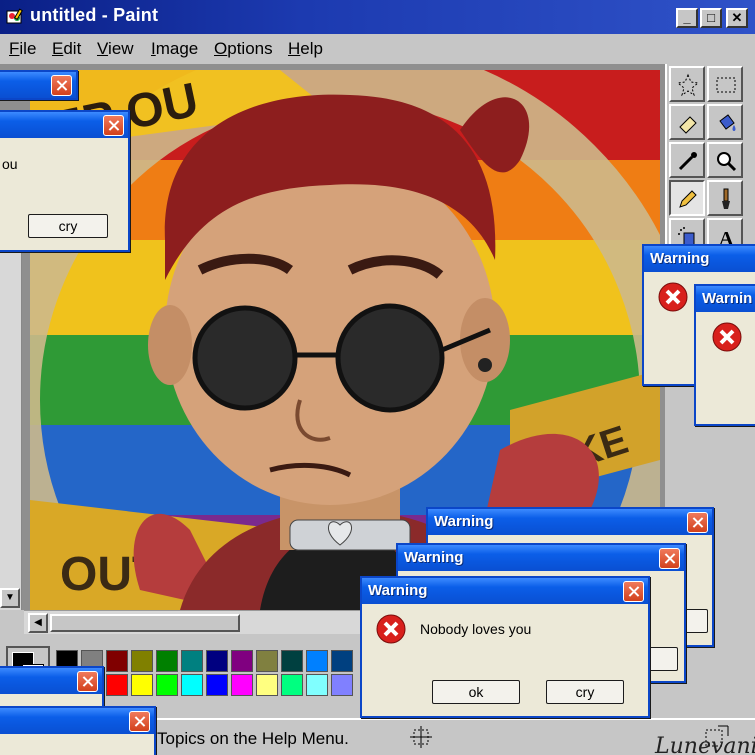 Image resolution: width=755 pixels, height=755 pixels. What do you see at coordinates (505, 647) in the screenshot?
I see `warning-dialog-front: Warning Nobody loves you ok cry` at bounding box center [505, 647].